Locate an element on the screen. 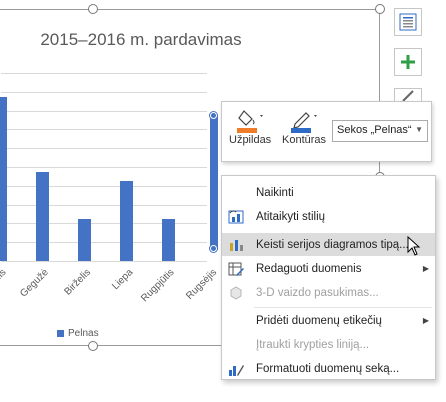 The height and width of the screenshot is (402, 446). menu-separator is located at coordinates (343, 307).